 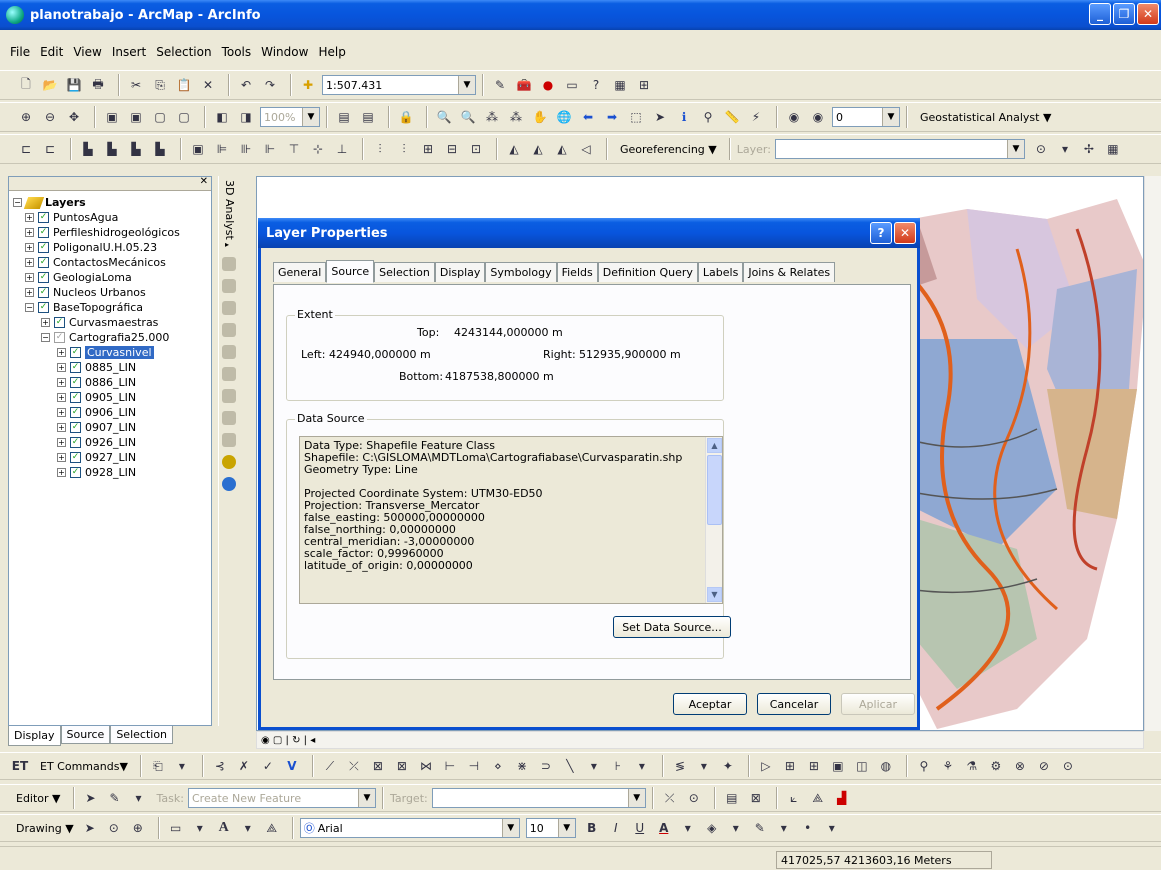 What do you see at coordinates (664, 828) in the screenshot?
I see `font-color-button: A` at bounding box center [664, 828].